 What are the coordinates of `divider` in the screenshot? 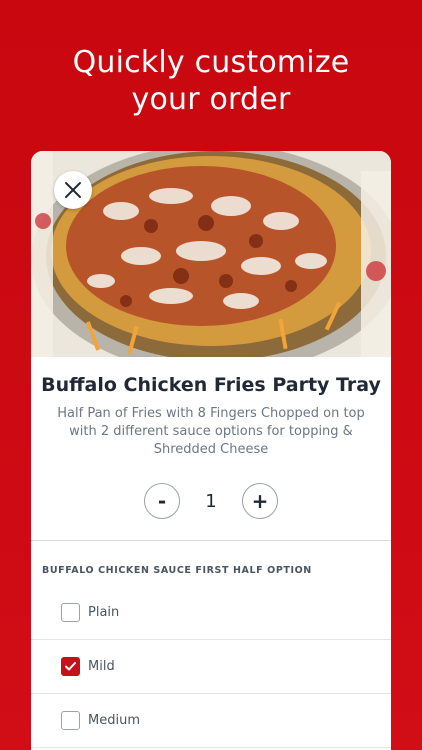 It's located at (211, 540).